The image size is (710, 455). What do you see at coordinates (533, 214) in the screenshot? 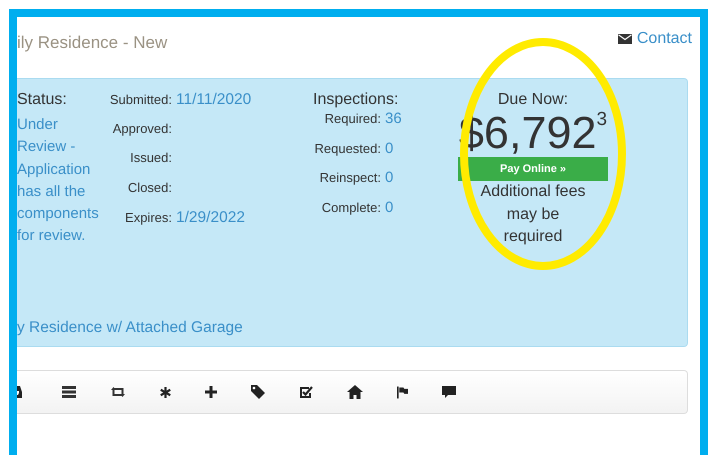
I see `fees-note: Additional fees may be required` at bounding box center [533, 214].